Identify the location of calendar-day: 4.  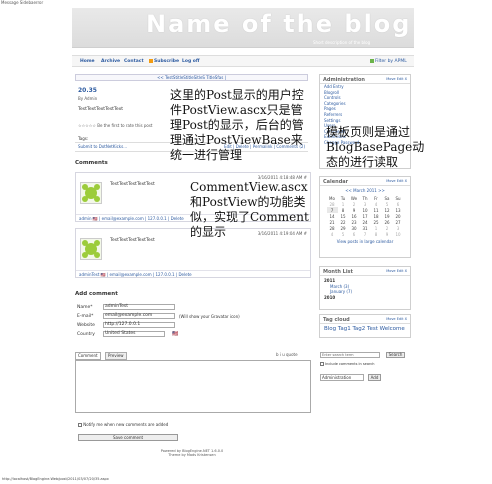
(332, 234).